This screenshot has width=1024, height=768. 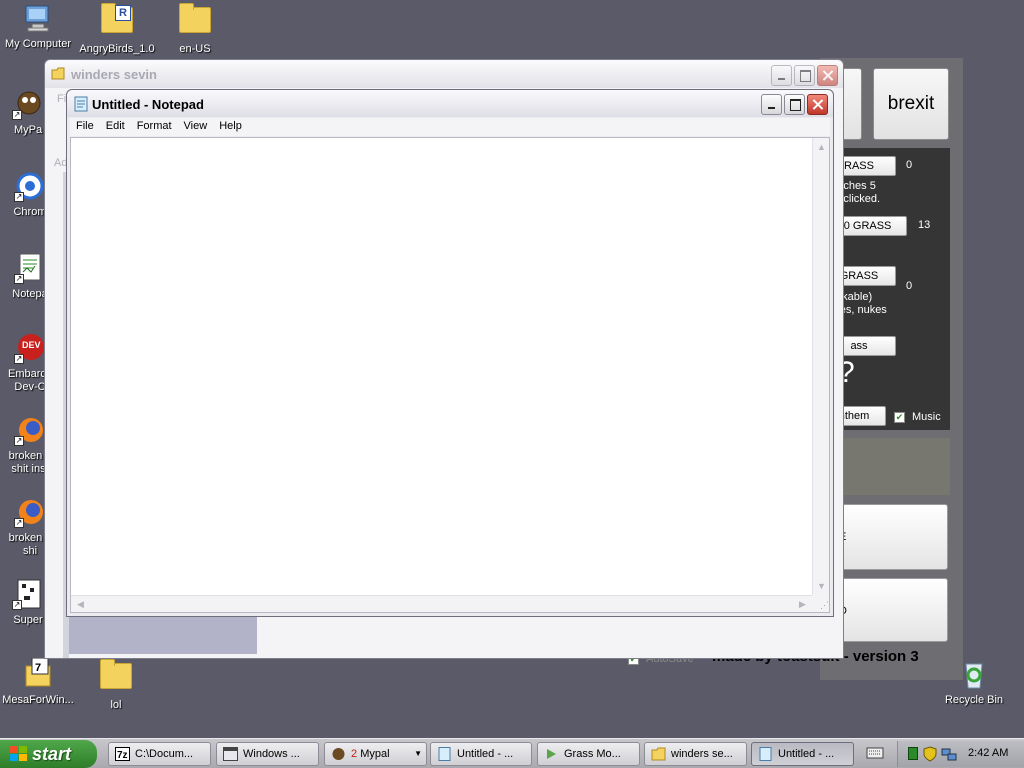 I want to click on folder-icon: R, so click(x=117, y=21).